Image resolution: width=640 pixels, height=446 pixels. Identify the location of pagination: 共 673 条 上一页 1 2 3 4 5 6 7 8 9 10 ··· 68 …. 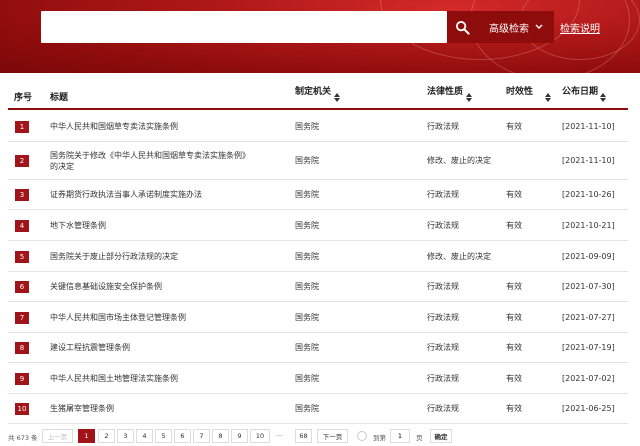
(320, 437).